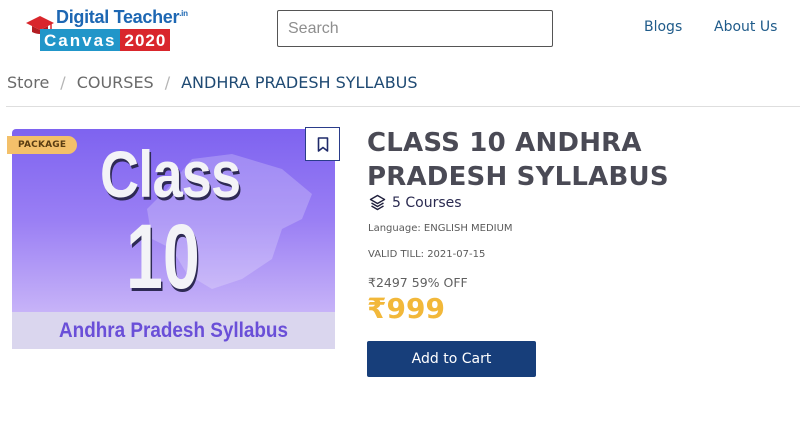  Describe the element at coordinates (518, 160) in the screenshot. I see `course-title: CLASS 10 ANDHRA PRADESH SYLLABUS` at that location.